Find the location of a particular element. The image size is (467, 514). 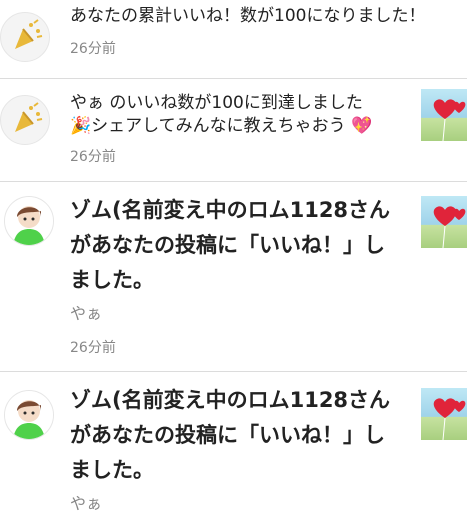

notification-text-line-2: 🎉シェアしてみんなに教えちゃおう 💖 is located at coordinates (221, 126).